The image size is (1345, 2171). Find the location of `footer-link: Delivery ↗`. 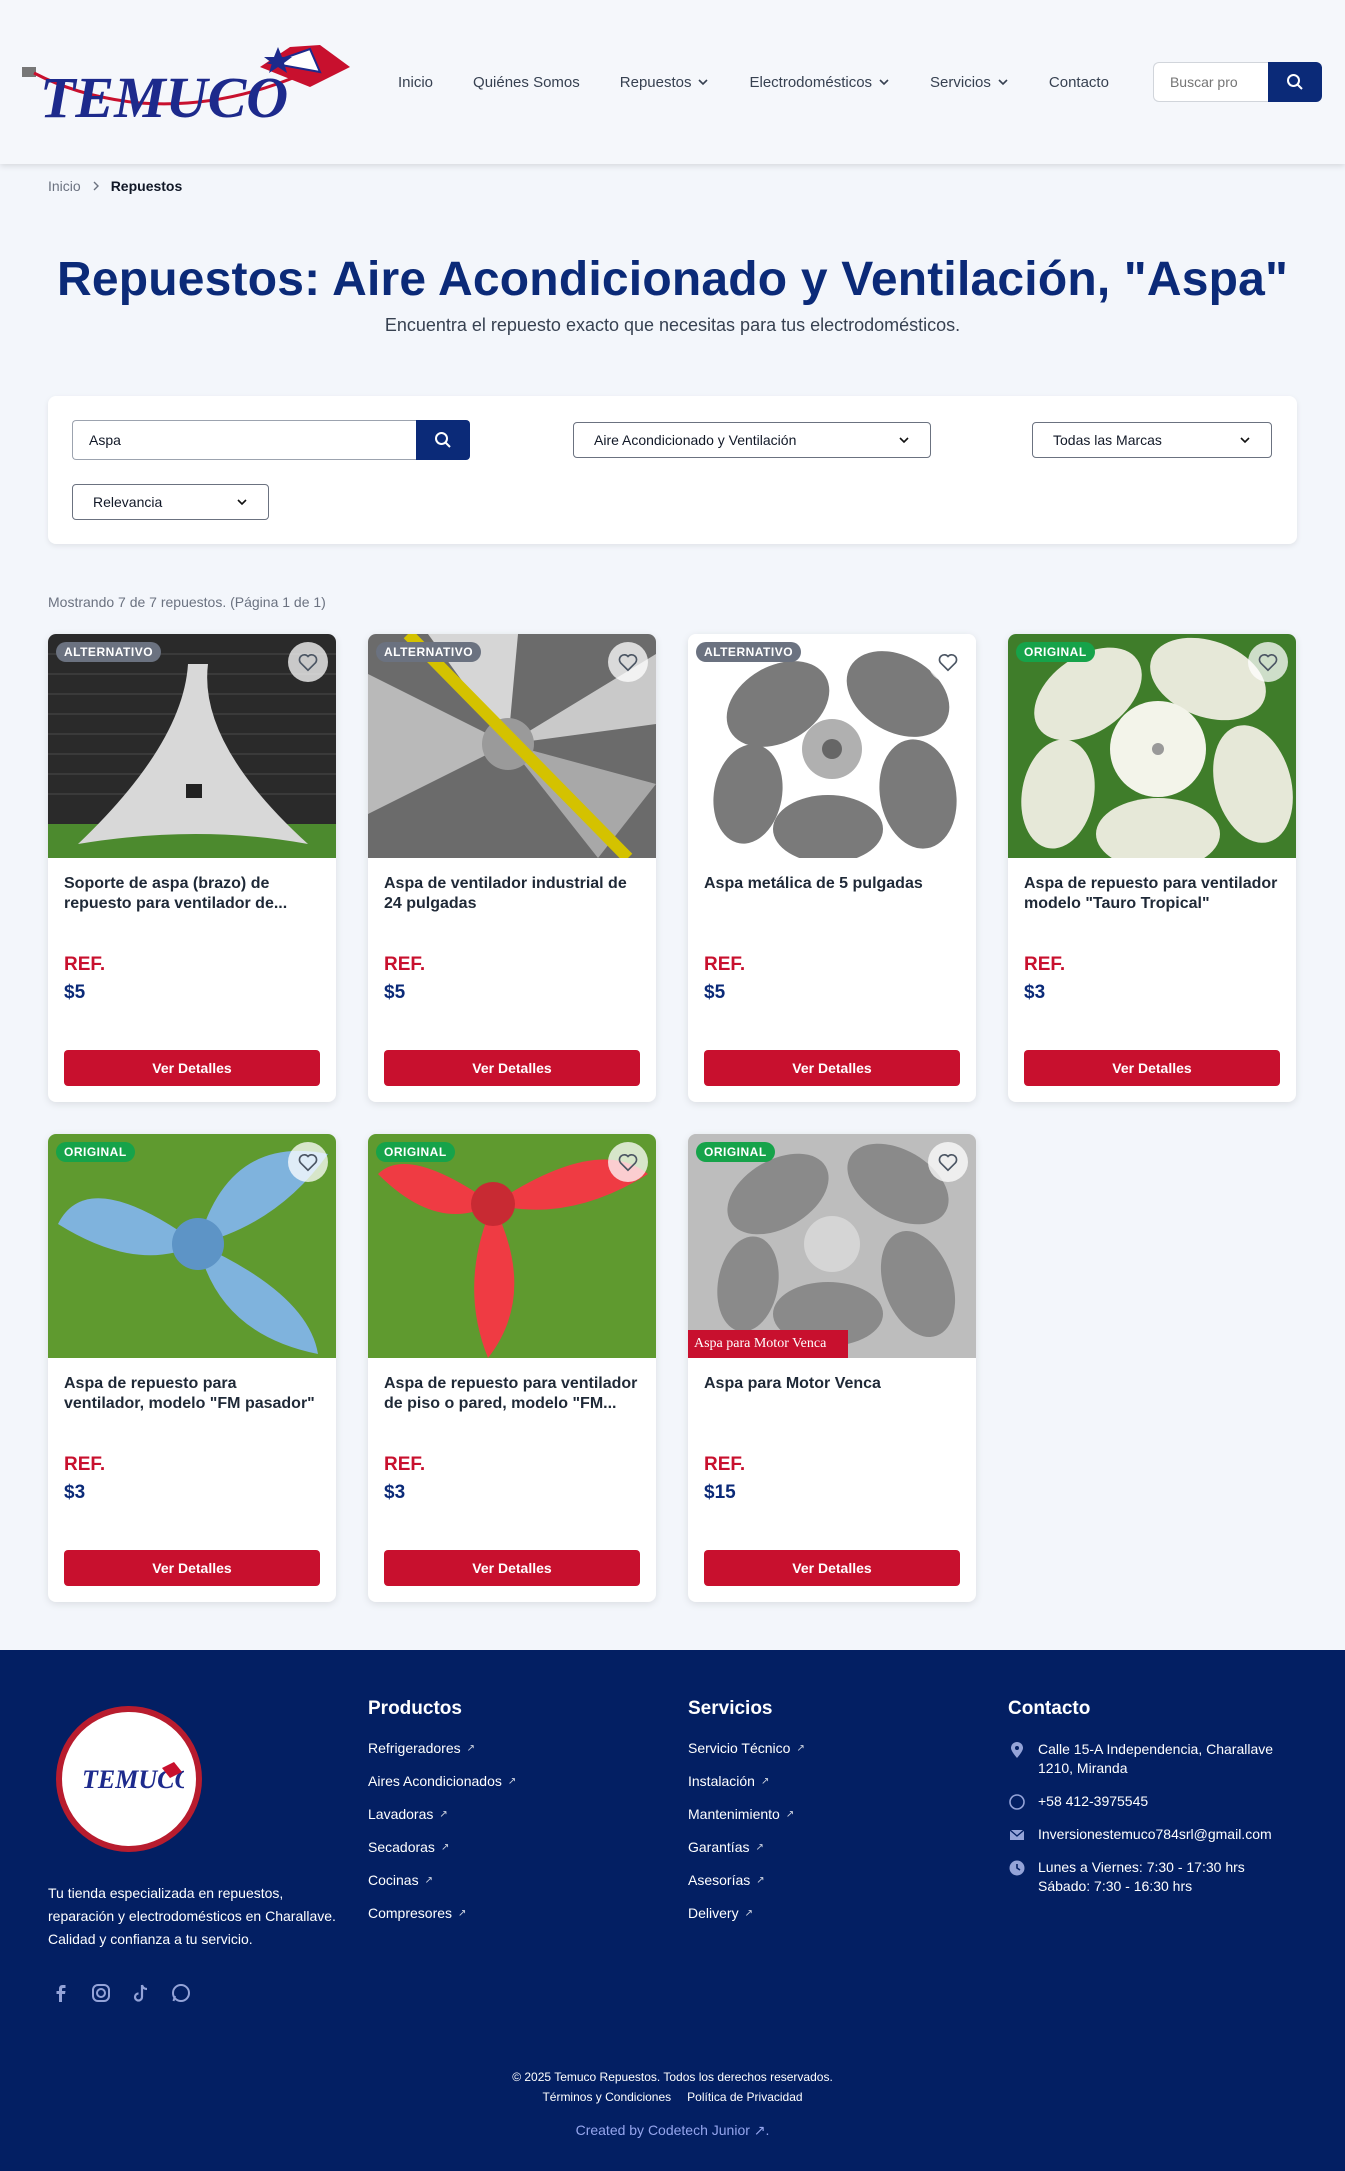

footer-link: Delivery ↗ is located at coordinates (746, 1913).